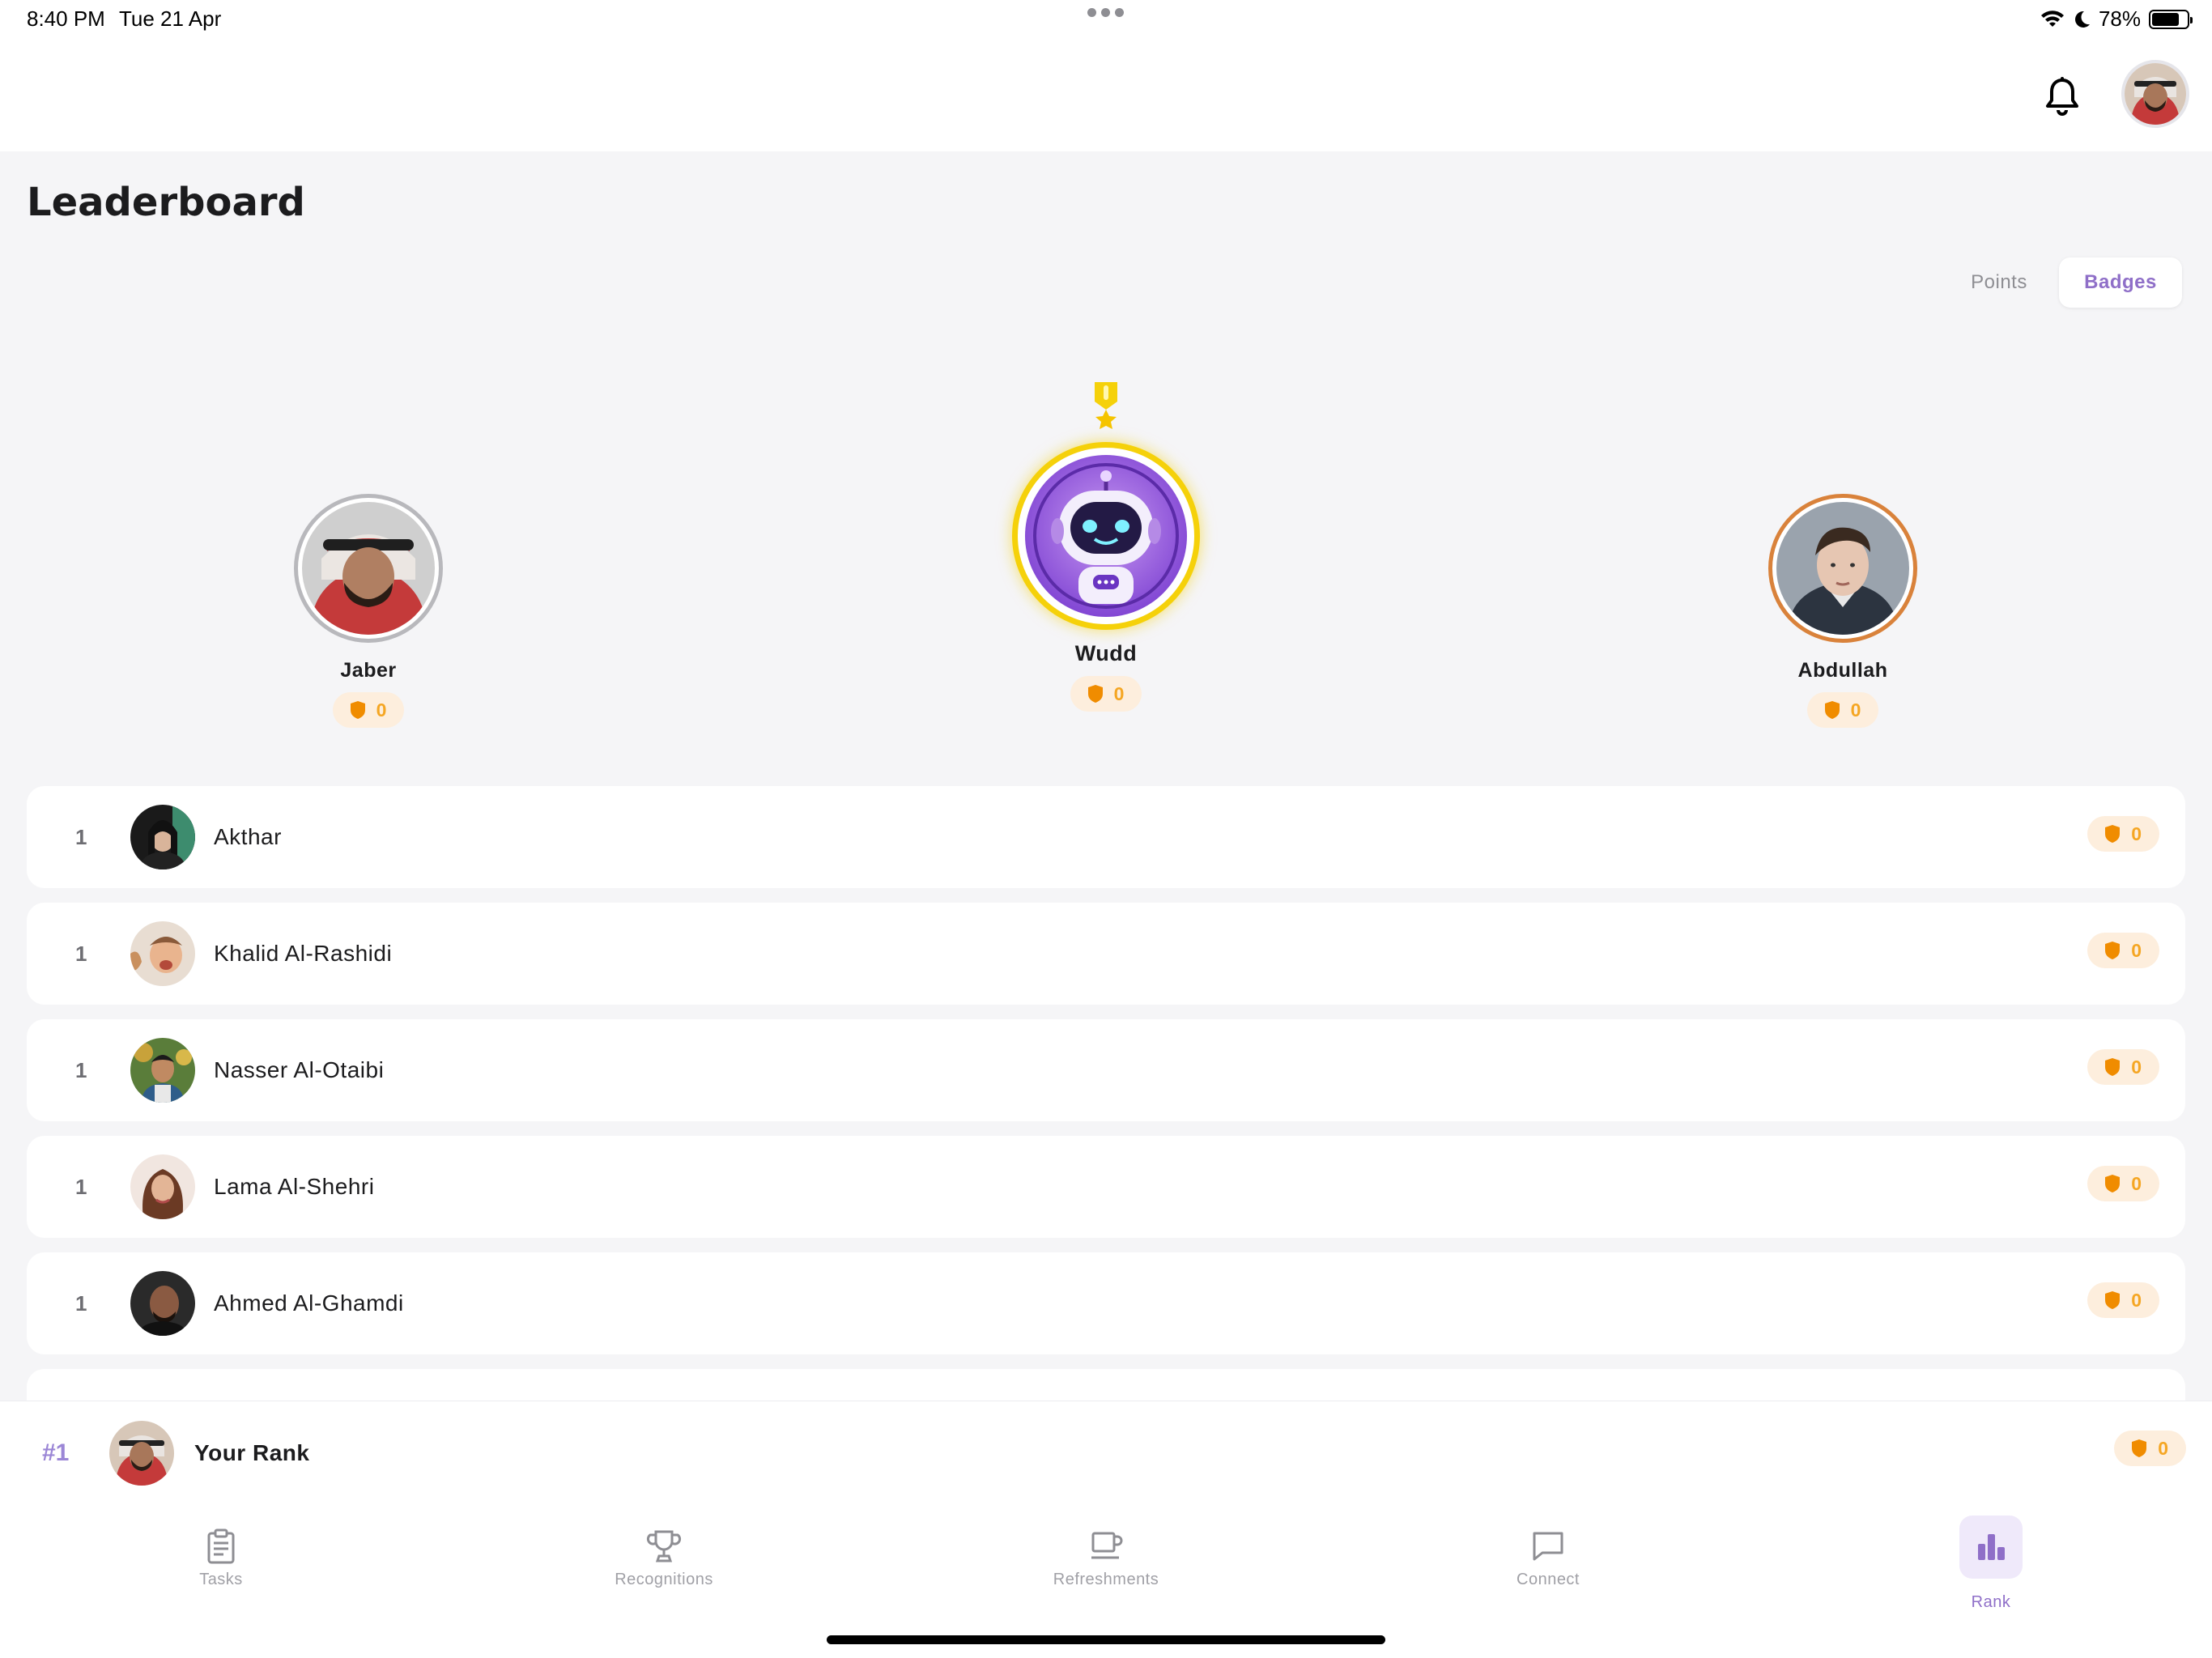  I want to click on podium-third-place: Abdullah 0, so click(1843, 611).